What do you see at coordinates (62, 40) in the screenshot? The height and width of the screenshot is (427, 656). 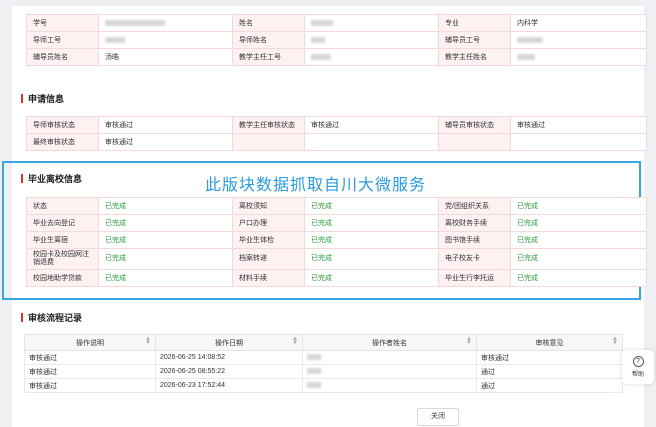 I see `basic-label: 导师工号` at bounding box center [62, 40].